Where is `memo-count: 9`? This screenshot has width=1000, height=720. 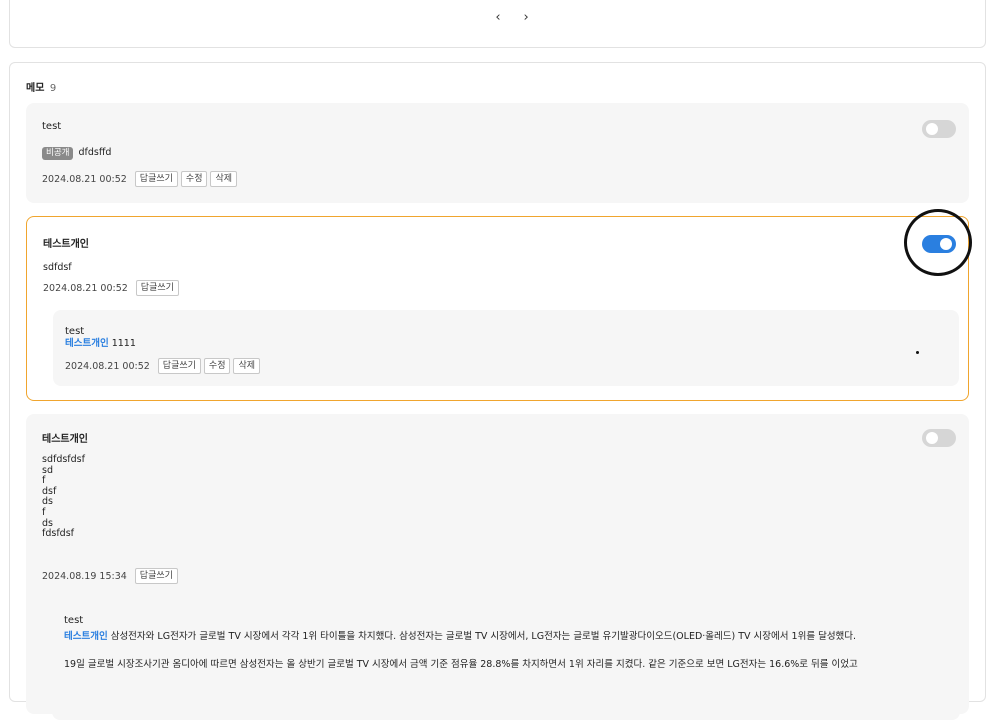 memo-count: 9 is located at coordinates (53, 88).